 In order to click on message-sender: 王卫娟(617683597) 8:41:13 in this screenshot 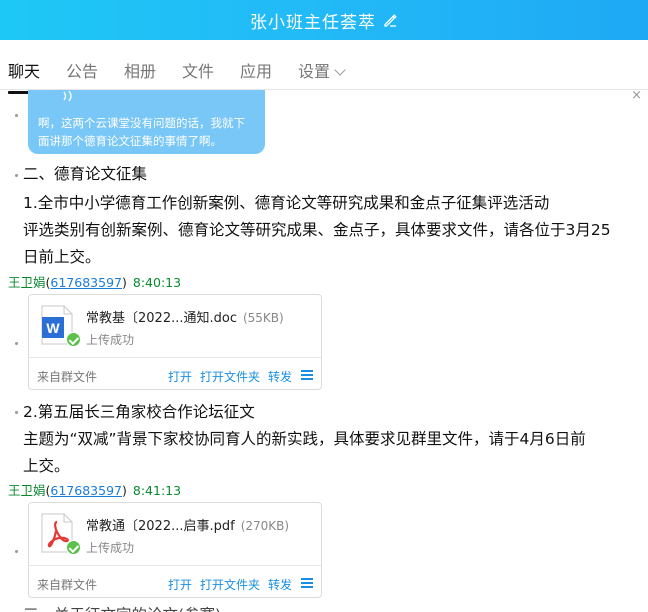, I will do `click(95, 490)`.